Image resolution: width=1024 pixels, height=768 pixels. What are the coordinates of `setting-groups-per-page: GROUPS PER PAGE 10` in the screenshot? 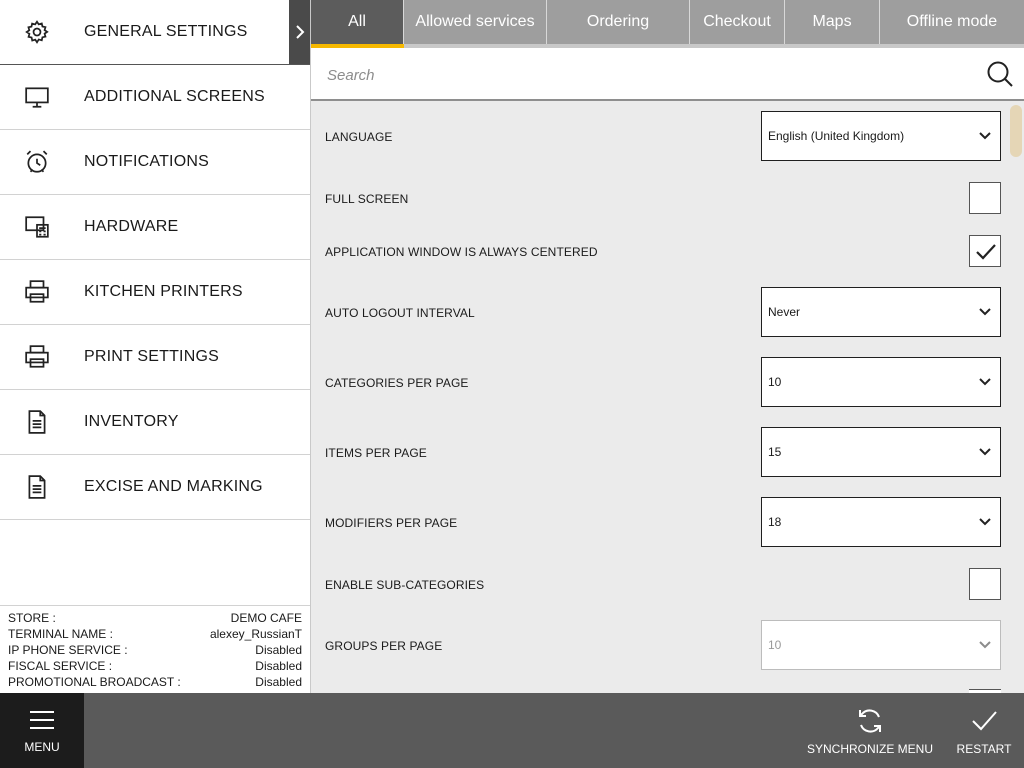 It's located at (667, 645).